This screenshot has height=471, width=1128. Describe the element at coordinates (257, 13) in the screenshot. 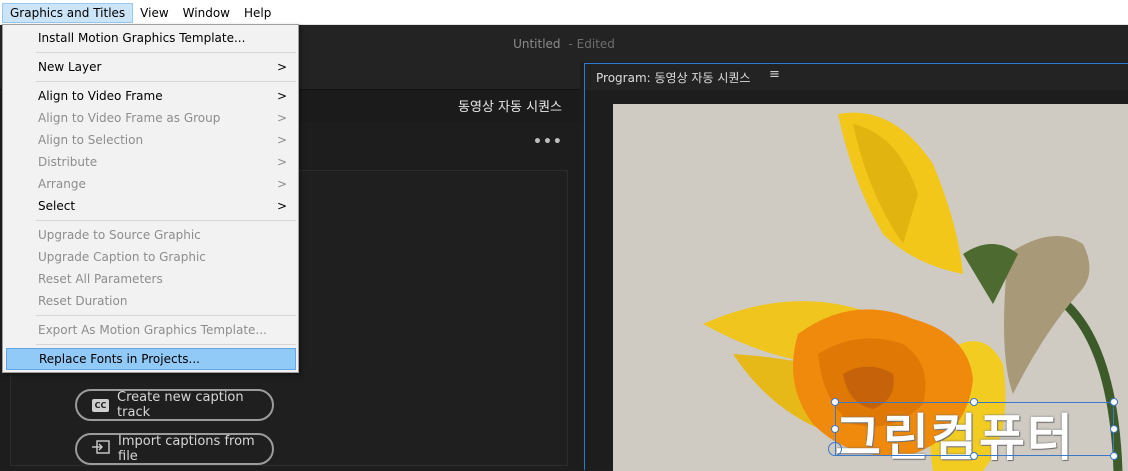

I see `menu-help: Help` at that location.